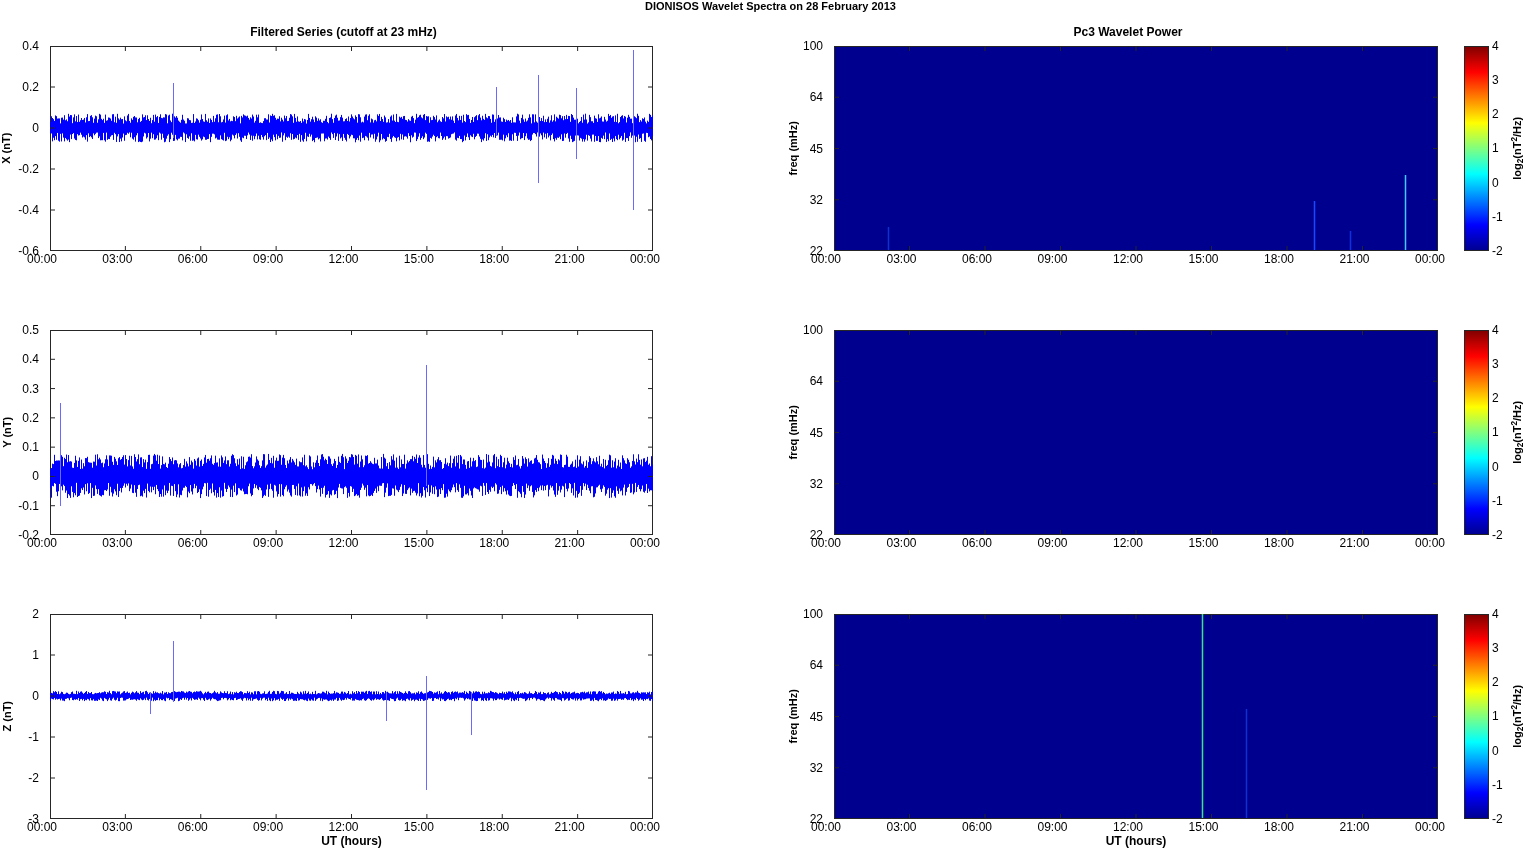  Describe the element at coordinates (770, 6) in the screenshot. I see `figure-title: DIONISOS Wavelet Spectra on 28 February 2013` at that location.